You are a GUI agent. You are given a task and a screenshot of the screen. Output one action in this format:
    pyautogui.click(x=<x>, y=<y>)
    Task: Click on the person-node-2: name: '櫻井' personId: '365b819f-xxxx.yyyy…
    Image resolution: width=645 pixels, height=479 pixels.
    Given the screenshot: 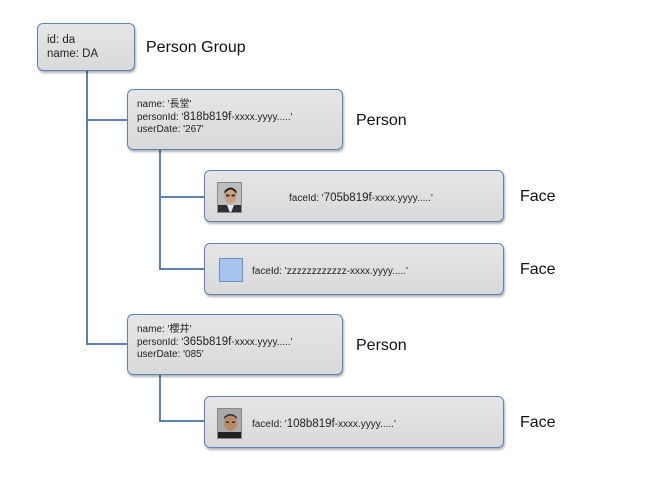 What is the action you would take?
    pyautogui.click(x=235, y=344)
    